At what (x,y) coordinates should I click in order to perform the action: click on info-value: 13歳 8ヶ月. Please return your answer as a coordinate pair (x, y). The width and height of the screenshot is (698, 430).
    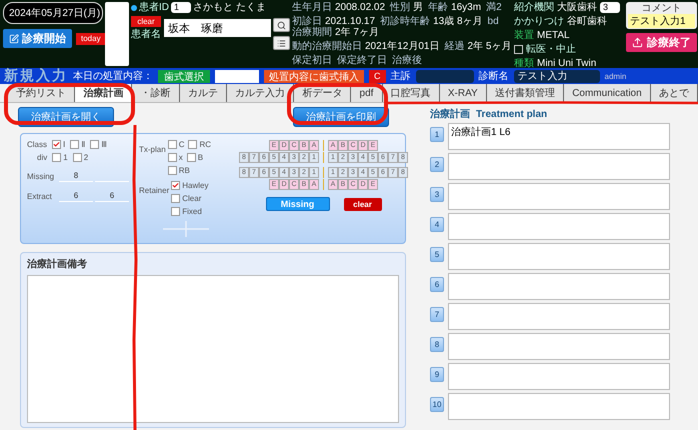
    Looking at the image, I should click on (458, 21).